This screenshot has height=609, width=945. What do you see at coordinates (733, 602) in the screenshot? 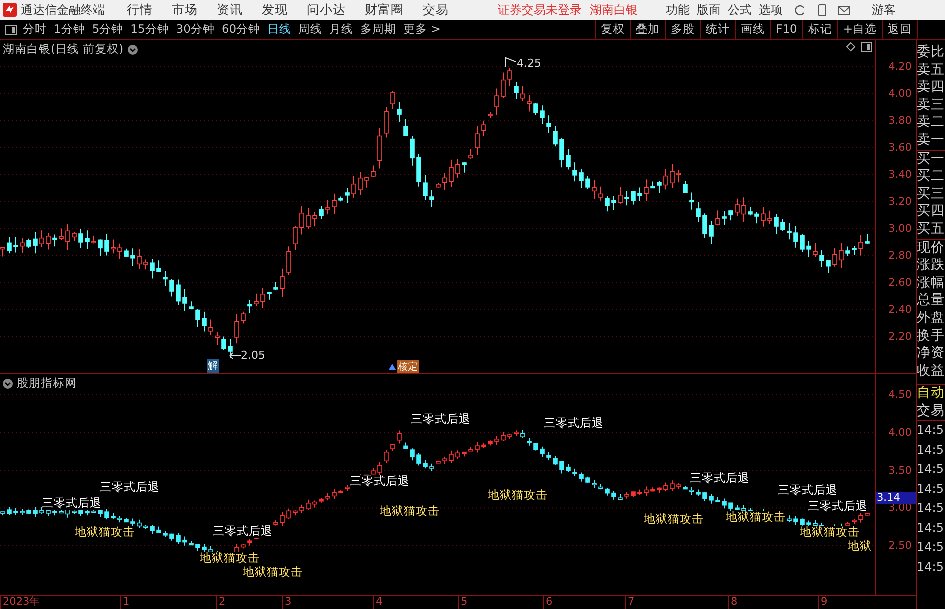
I see `date-axis-label: 8` at bounding box center [733, 602].